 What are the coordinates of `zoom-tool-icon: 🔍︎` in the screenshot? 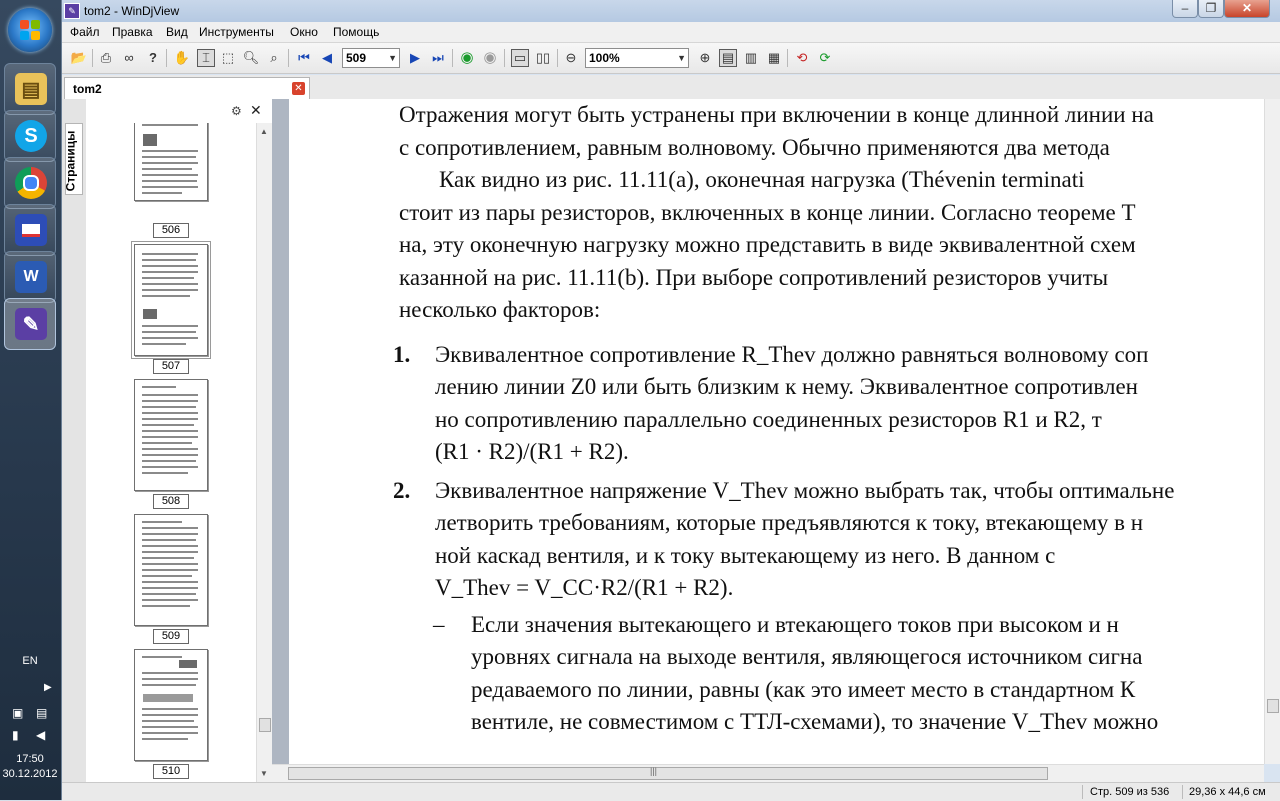 It's located at (251, 58).